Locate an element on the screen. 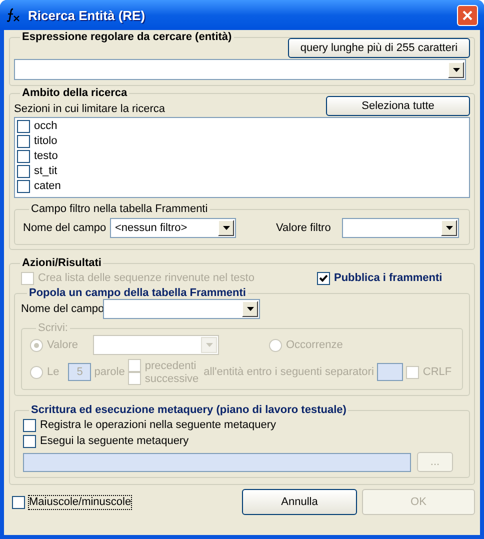  checkbox-option: Pubblica i frammenti is located at coordinates (379, 278).